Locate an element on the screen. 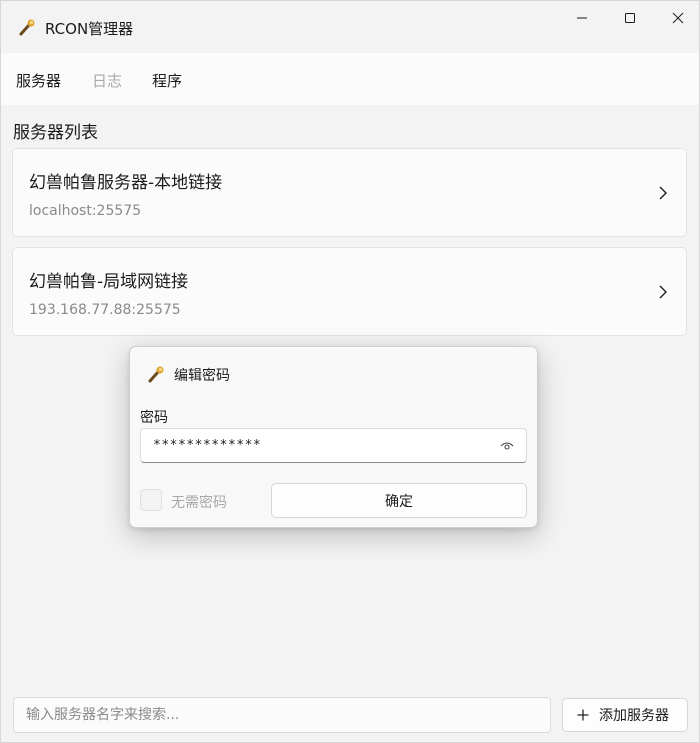  server-name: 幻兽帕鲁-局域网链接 is located at coordinates (109, 282).